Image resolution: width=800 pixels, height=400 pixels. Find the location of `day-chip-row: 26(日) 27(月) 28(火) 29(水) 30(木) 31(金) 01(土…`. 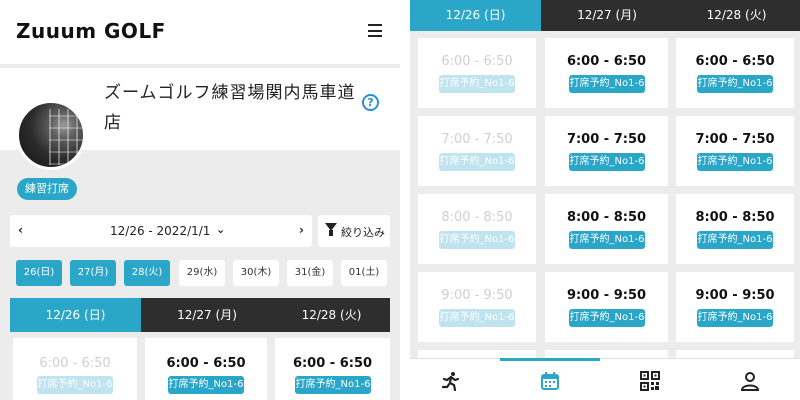

day-chip-row: 26(日) 27(月) 28(火) 29(水) 30(木) 31(金) 01(土… is located at coordinates (203, 273).